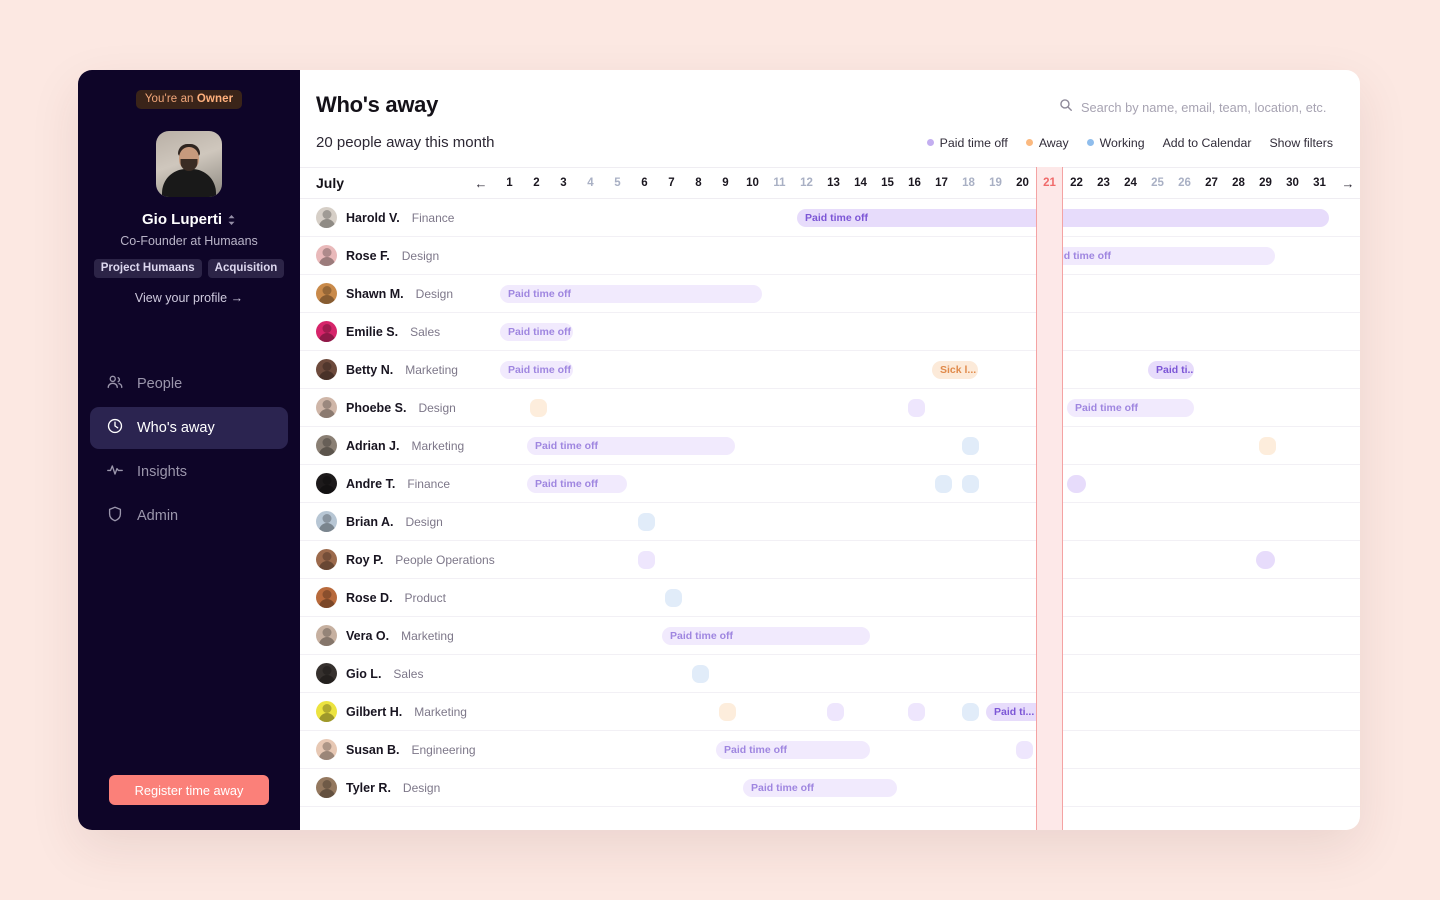 This screenshot has height=900, width=1440. What do you see at coordinates (147, 268) in the screenshot?
I see `tag-project: Project Humaans` at bounding box center [147, 268].